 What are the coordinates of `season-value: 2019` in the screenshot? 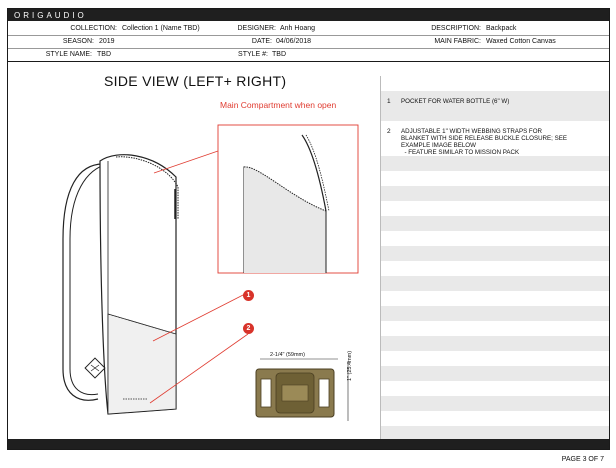 It's located at (107, 41).